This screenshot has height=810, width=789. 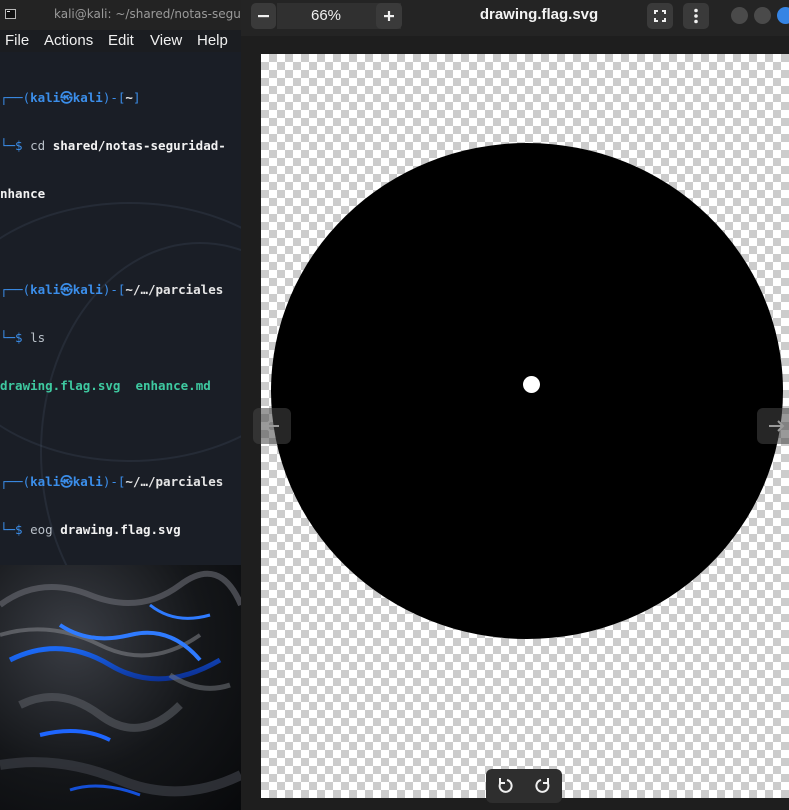 I want to click on arrow-right-icon, so click(x=777, y=426).